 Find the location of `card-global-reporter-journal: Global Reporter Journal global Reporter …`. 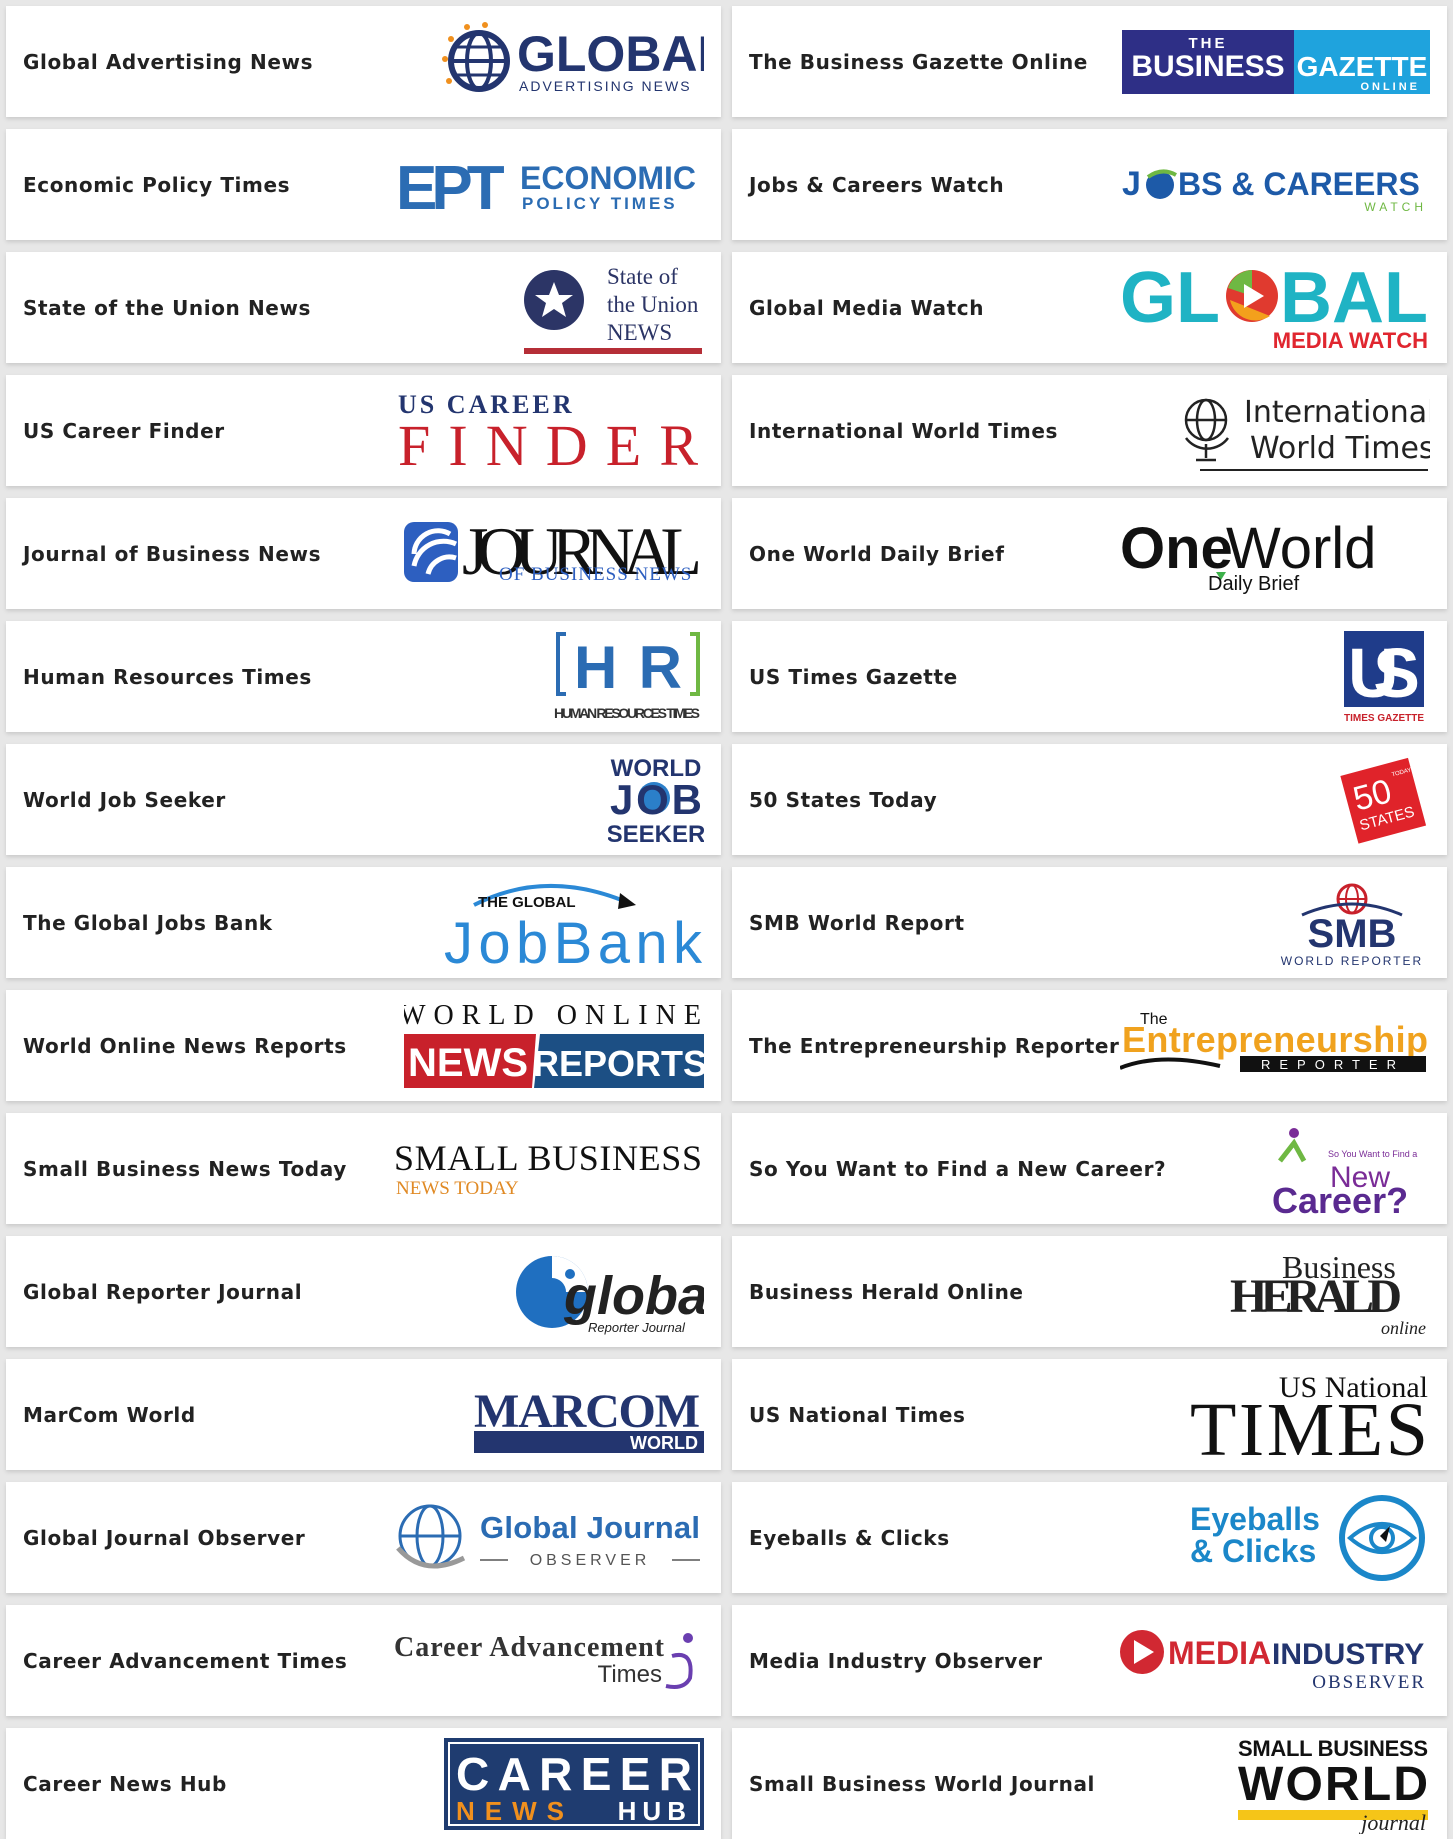

card-global-reporter-journal: Global Reporter Journal global Reporter … is located at coordinates (363, 1291).